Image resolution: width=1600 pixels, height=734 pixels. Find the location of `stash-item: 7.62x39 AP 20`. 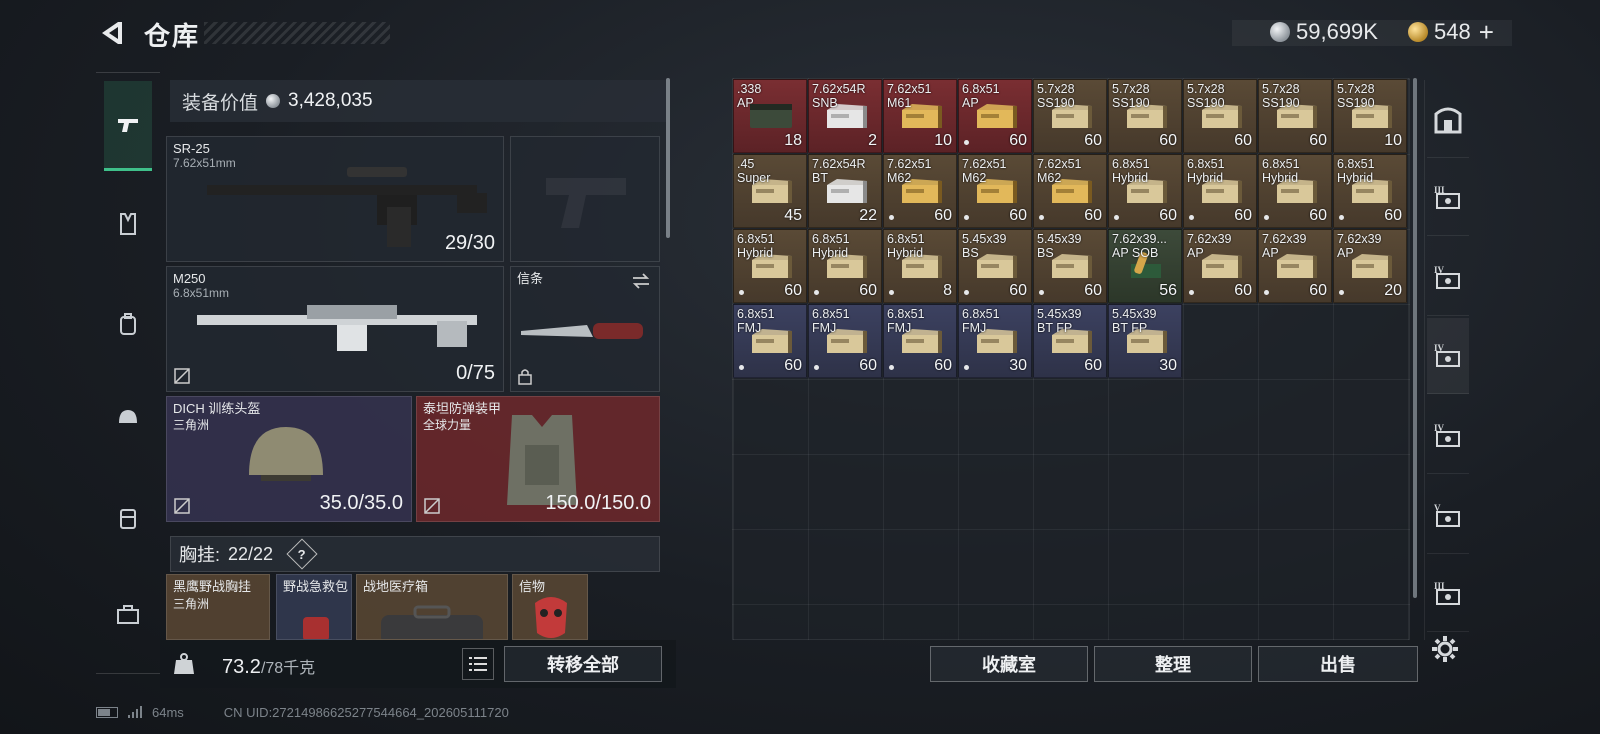

stash-item: 7.62x39 AP 20 is located at coordinates (1370, 266).